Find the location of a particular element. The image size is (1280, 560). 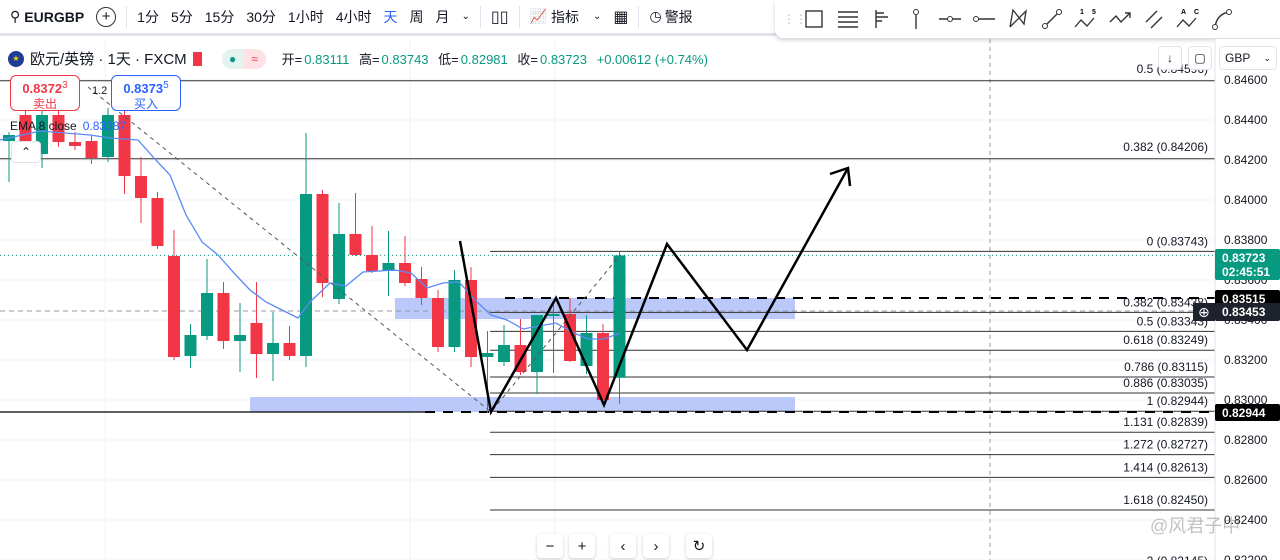

svg-text: 5 is located at coordinates (1094, 12).